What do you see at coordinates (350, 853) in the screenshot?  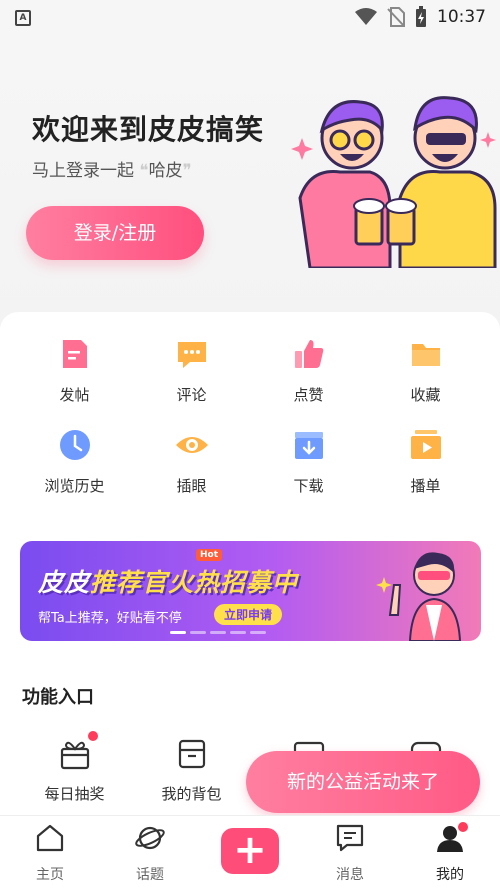 I see `tab-messages: 消息` at bounding box center [350, 853].